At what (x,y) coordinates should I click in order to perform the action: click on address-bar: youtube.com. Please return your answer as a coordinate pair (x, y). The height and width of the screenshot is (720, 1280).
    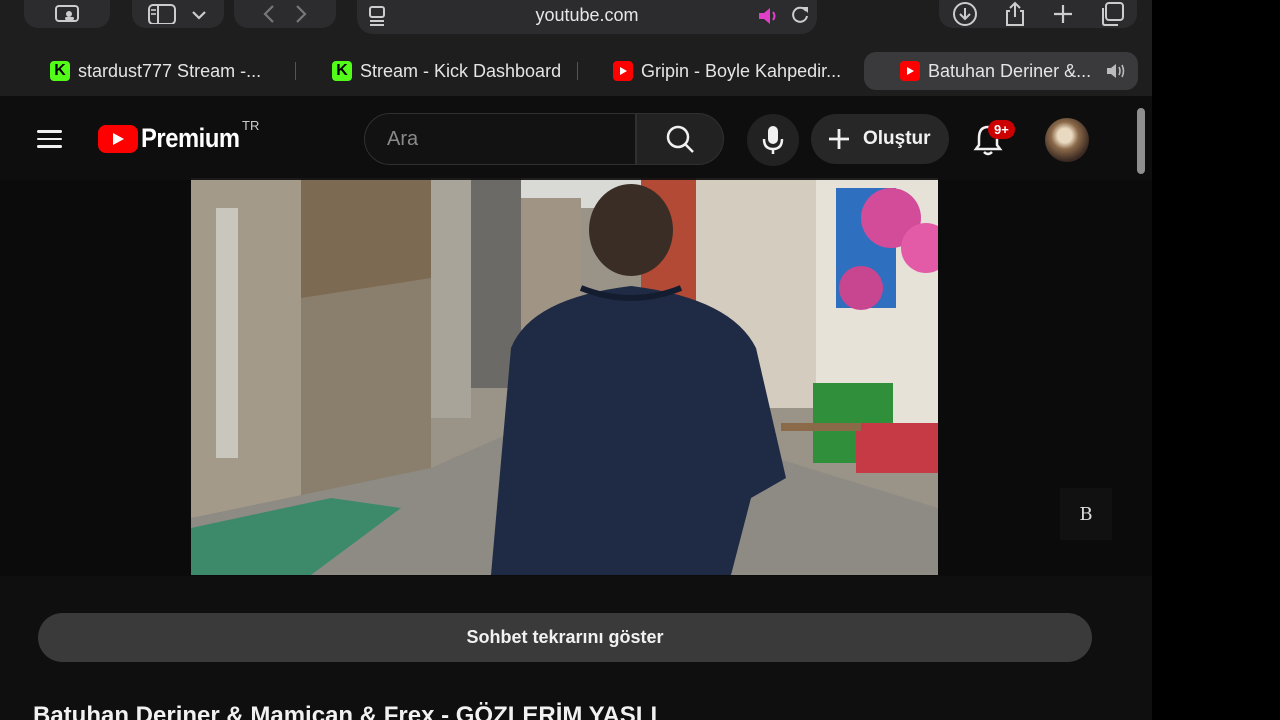
    Looking at the image, I should click on (587, 17).